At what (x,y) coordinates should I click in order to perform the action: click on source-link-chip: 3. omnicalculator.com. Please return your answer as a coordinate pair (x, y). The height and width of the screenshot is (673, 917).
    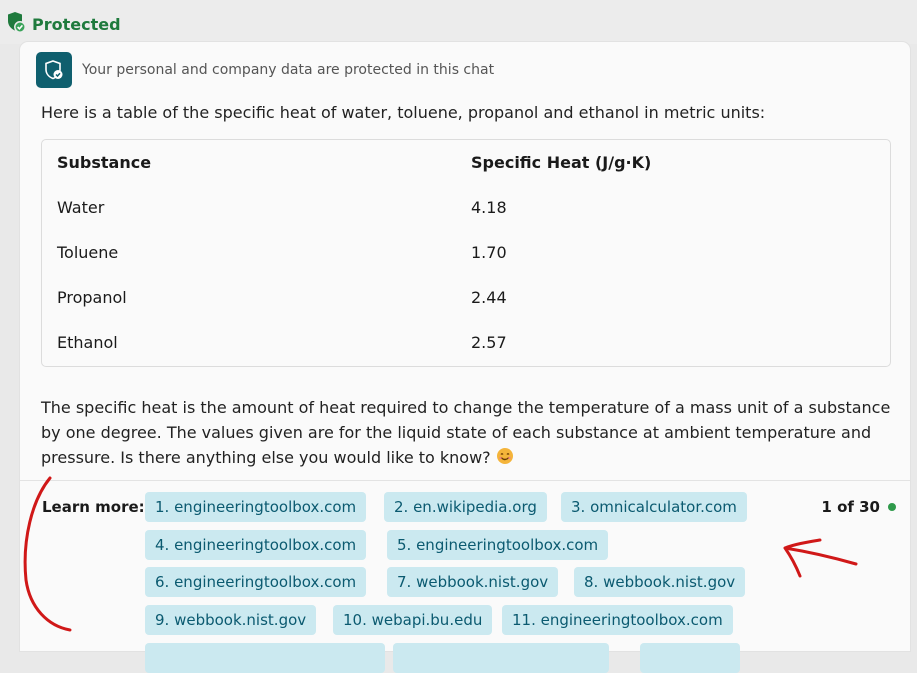
    Looking at the image, I should click on (654, 507).